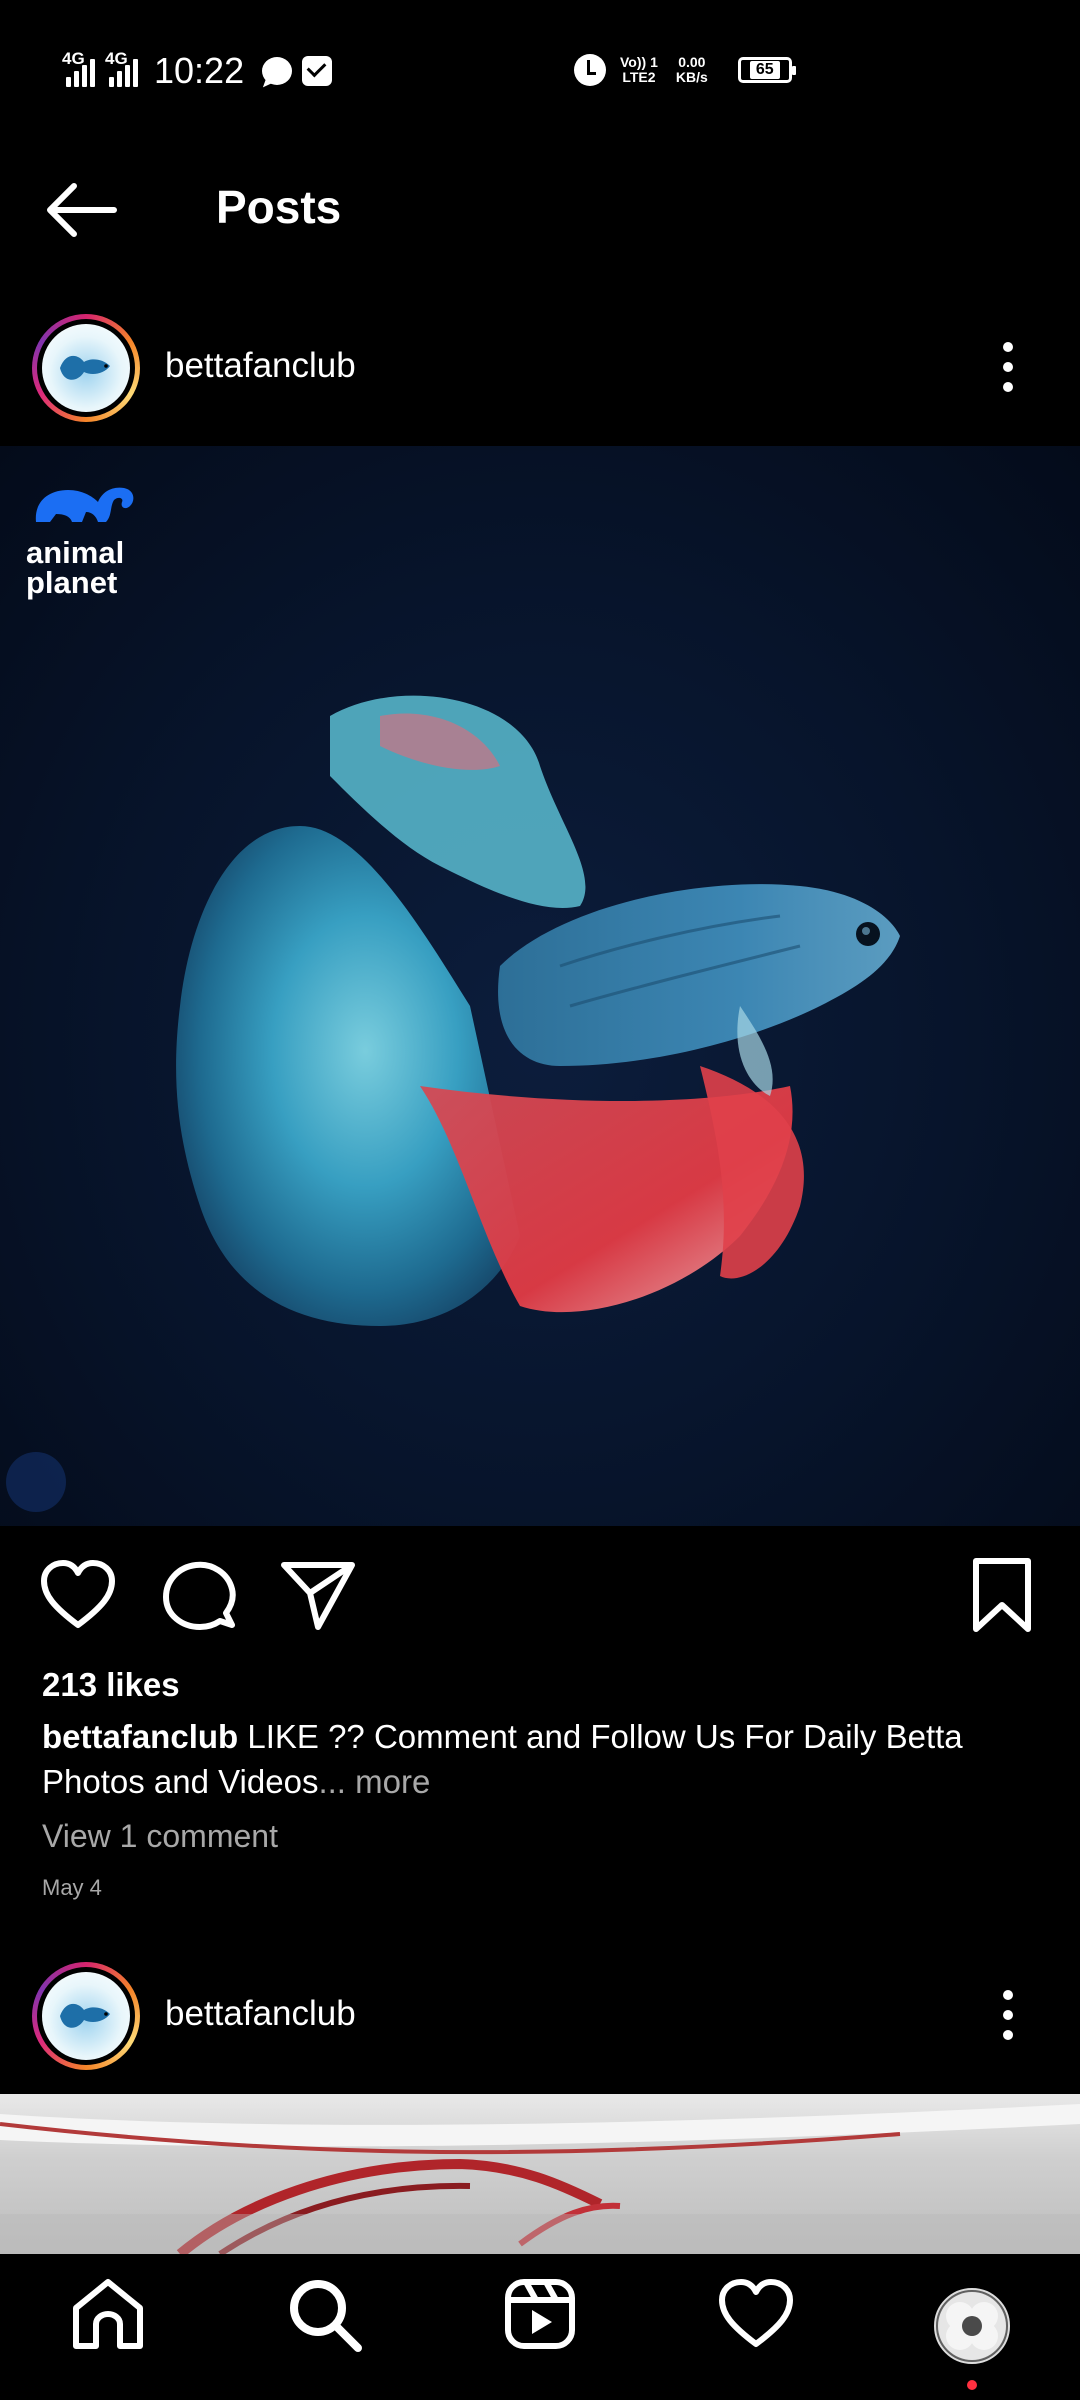  I want to click on post-actions, so click(540, 1595).